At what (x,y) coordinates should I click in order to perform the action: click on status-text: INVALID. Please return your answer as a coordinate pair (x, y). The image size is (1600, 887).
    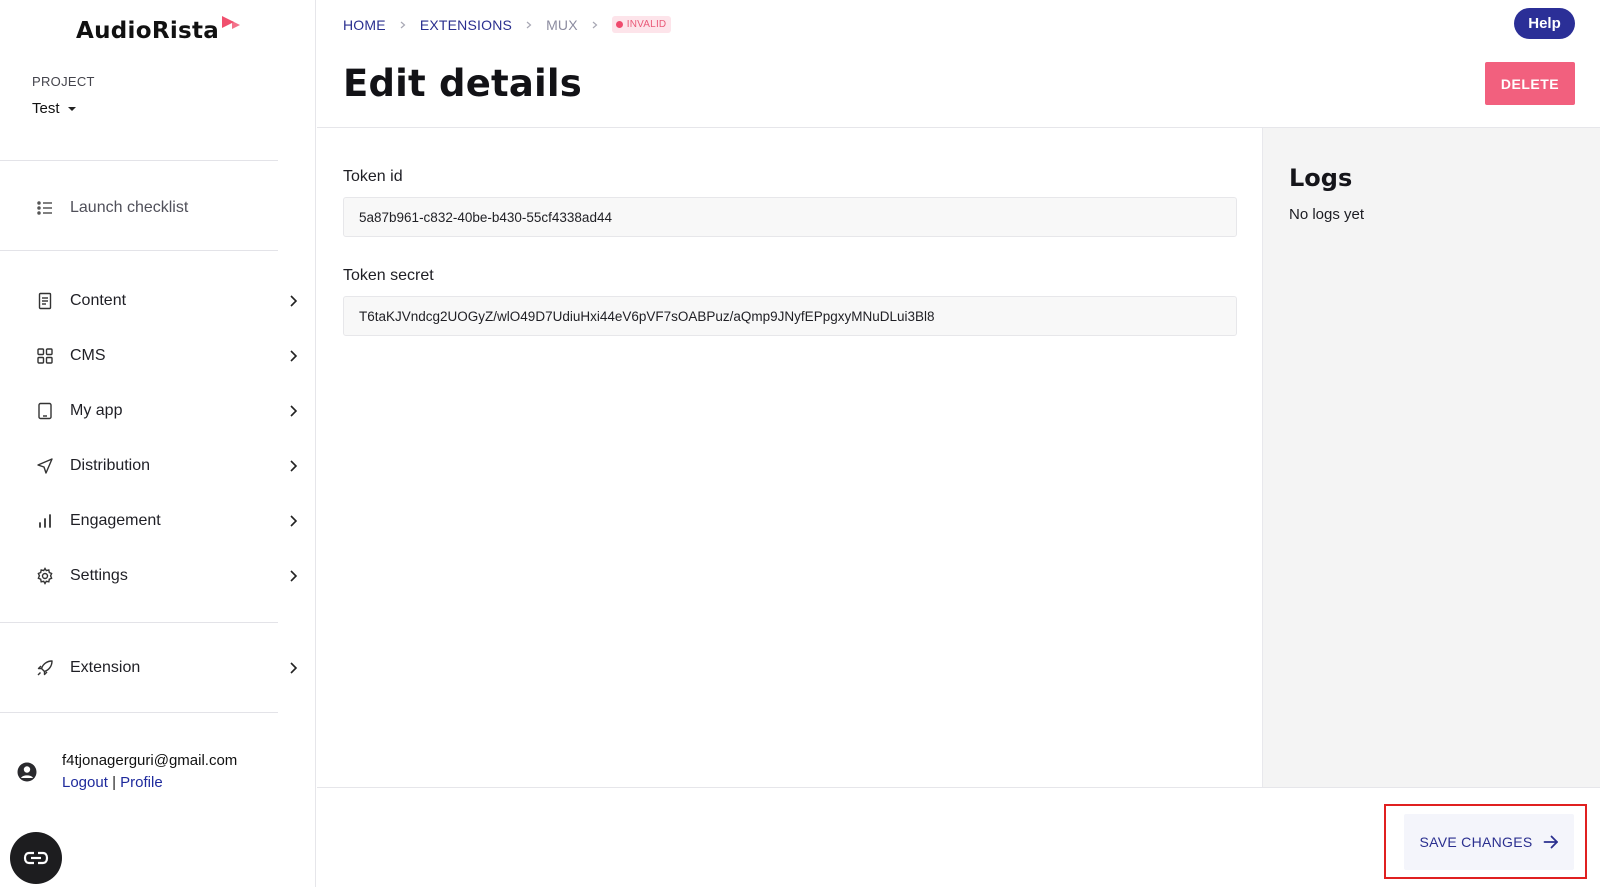
    Looking at the image, I should click on (646, 24).